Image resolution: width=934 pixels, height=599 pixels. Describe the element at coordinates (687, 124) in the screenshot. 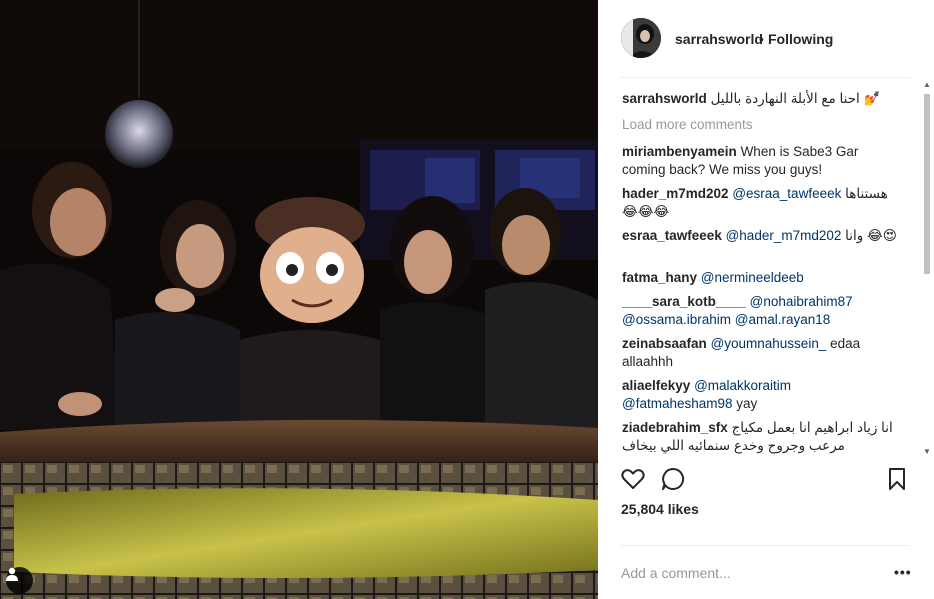

I see `load-more-comments-button: Load more comments` at that location.